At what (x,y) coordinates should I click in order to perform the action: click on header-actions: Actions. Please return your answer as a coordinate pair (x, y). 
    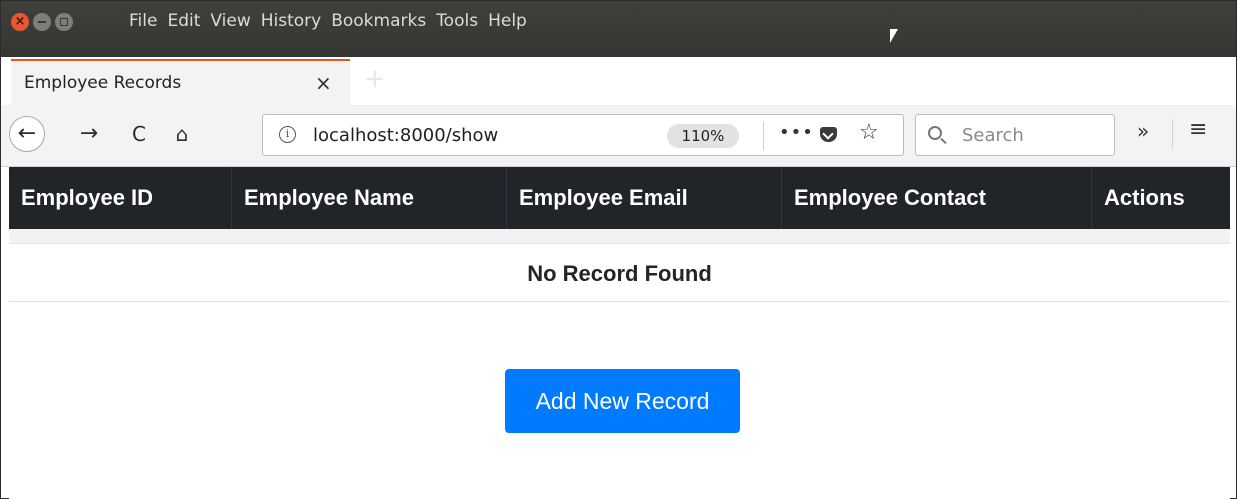
    Looking at the image, I should click on (1144, 197).